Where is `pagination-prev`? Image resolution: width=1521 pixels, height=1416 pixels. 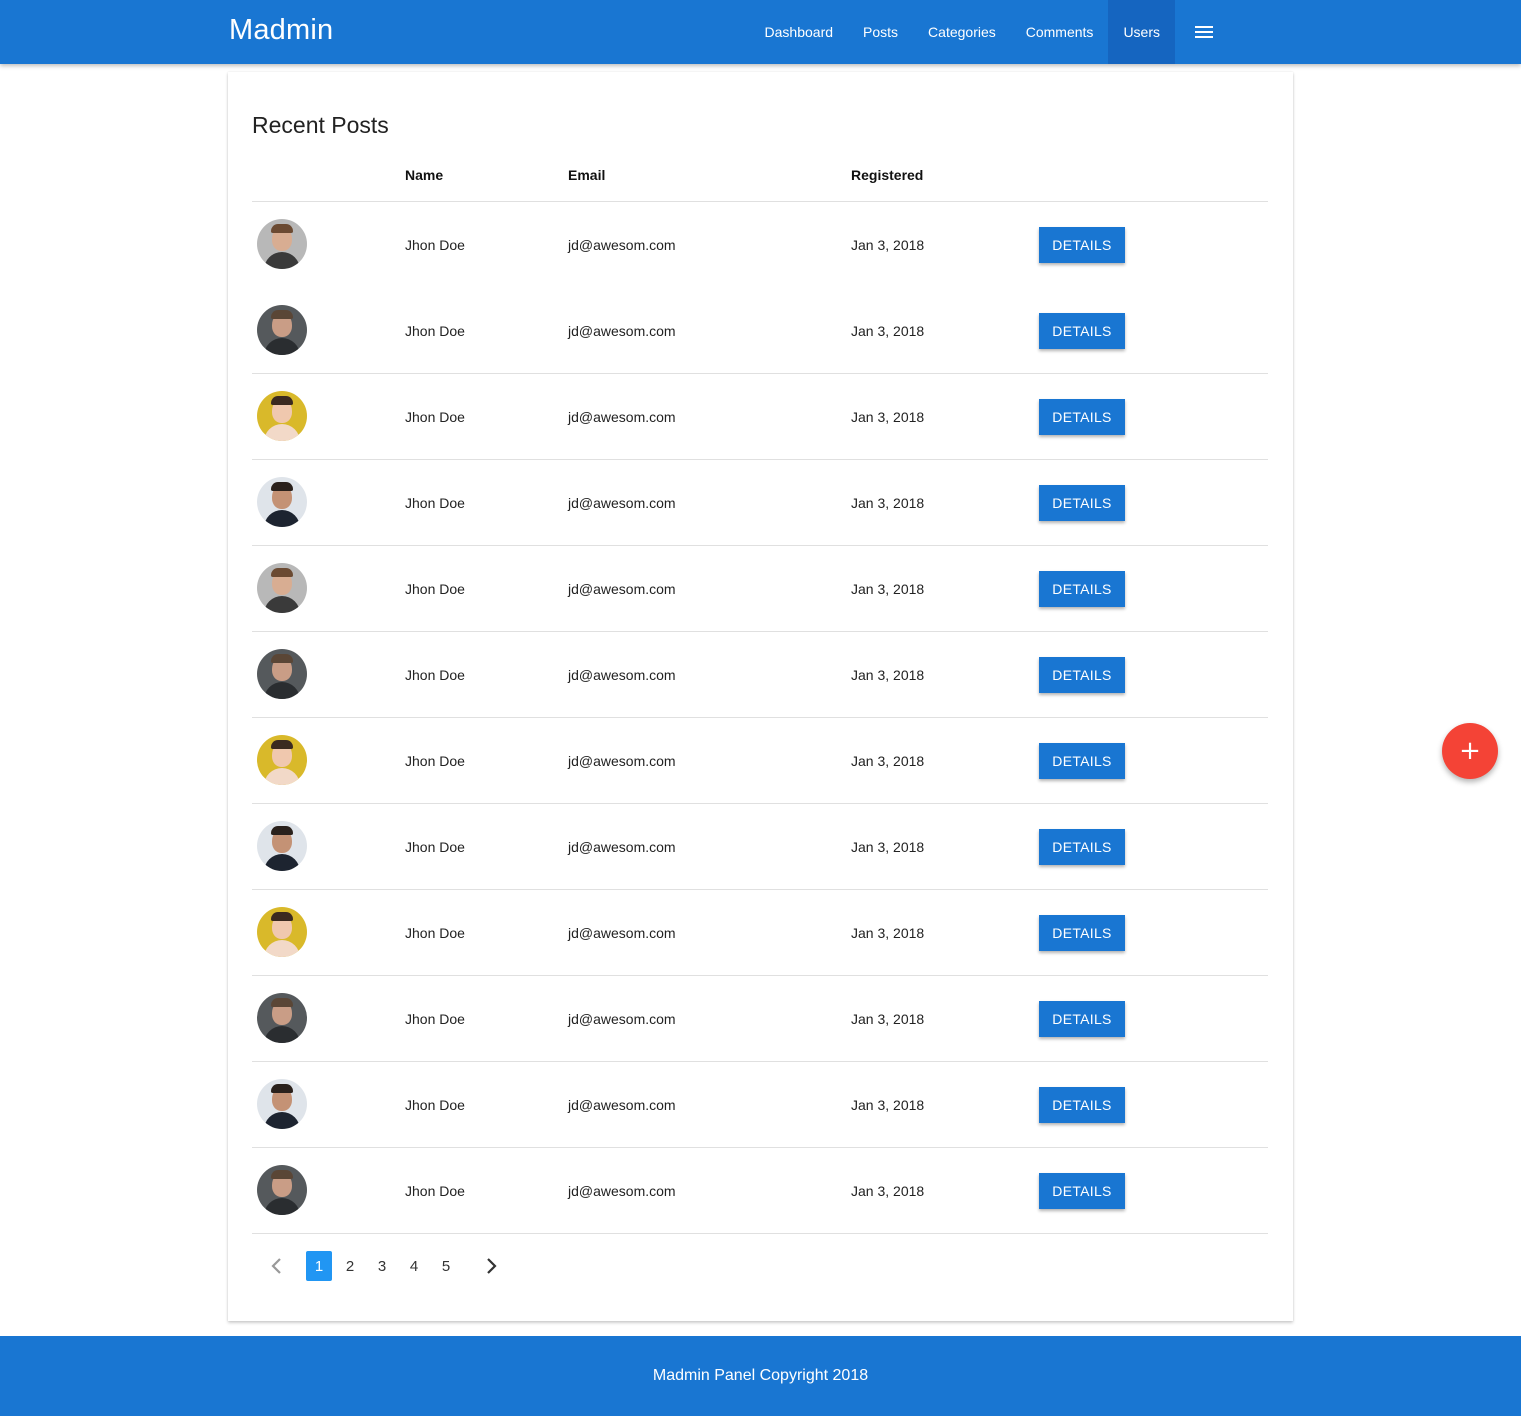
pagination-prev is located at coordinates (277, 1266).